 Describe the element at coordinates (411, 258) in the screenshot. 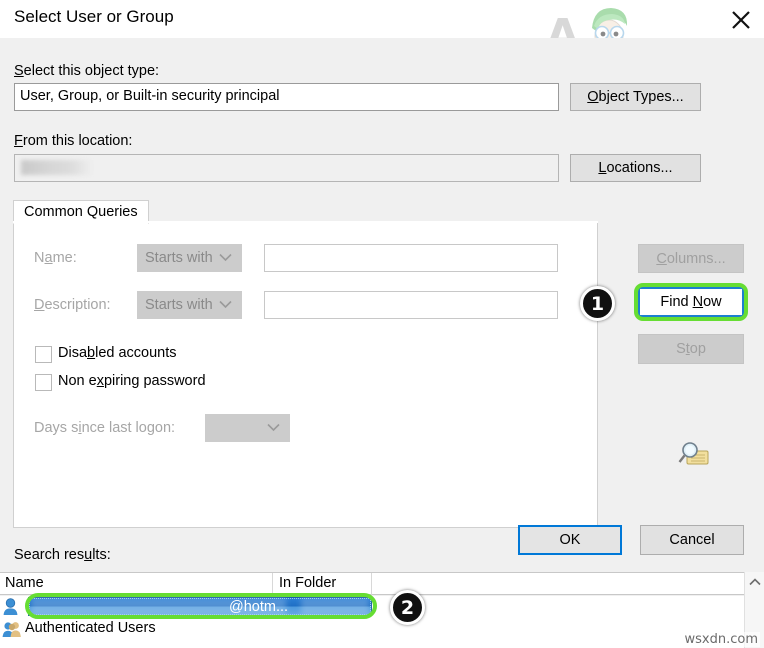

I see `name-input` at that location.